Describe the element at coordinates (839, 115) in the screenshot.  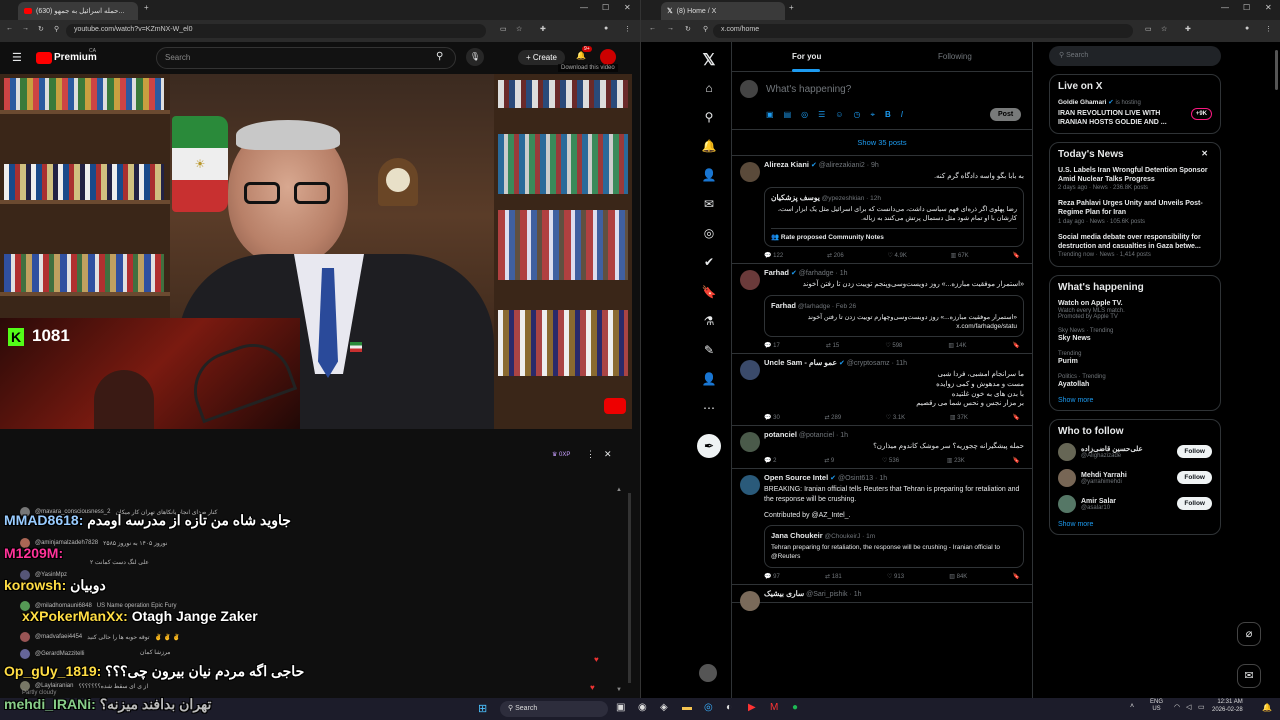
I see `emoji-icon: ☺` at that location.